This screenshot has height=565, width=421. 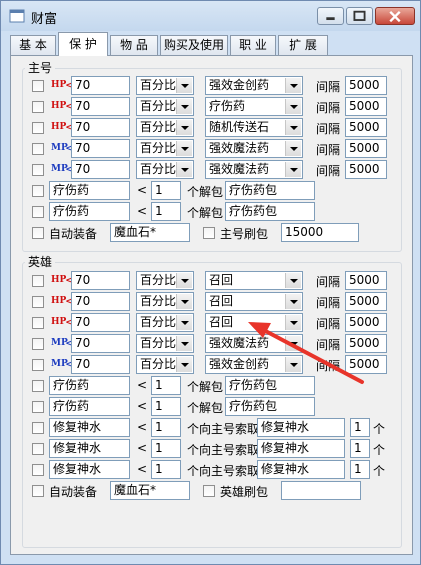 What do you see at coordinates (254, 127) in the screenshot?
I see `item-select: 随机传送石` at bounding box center [254, 127].